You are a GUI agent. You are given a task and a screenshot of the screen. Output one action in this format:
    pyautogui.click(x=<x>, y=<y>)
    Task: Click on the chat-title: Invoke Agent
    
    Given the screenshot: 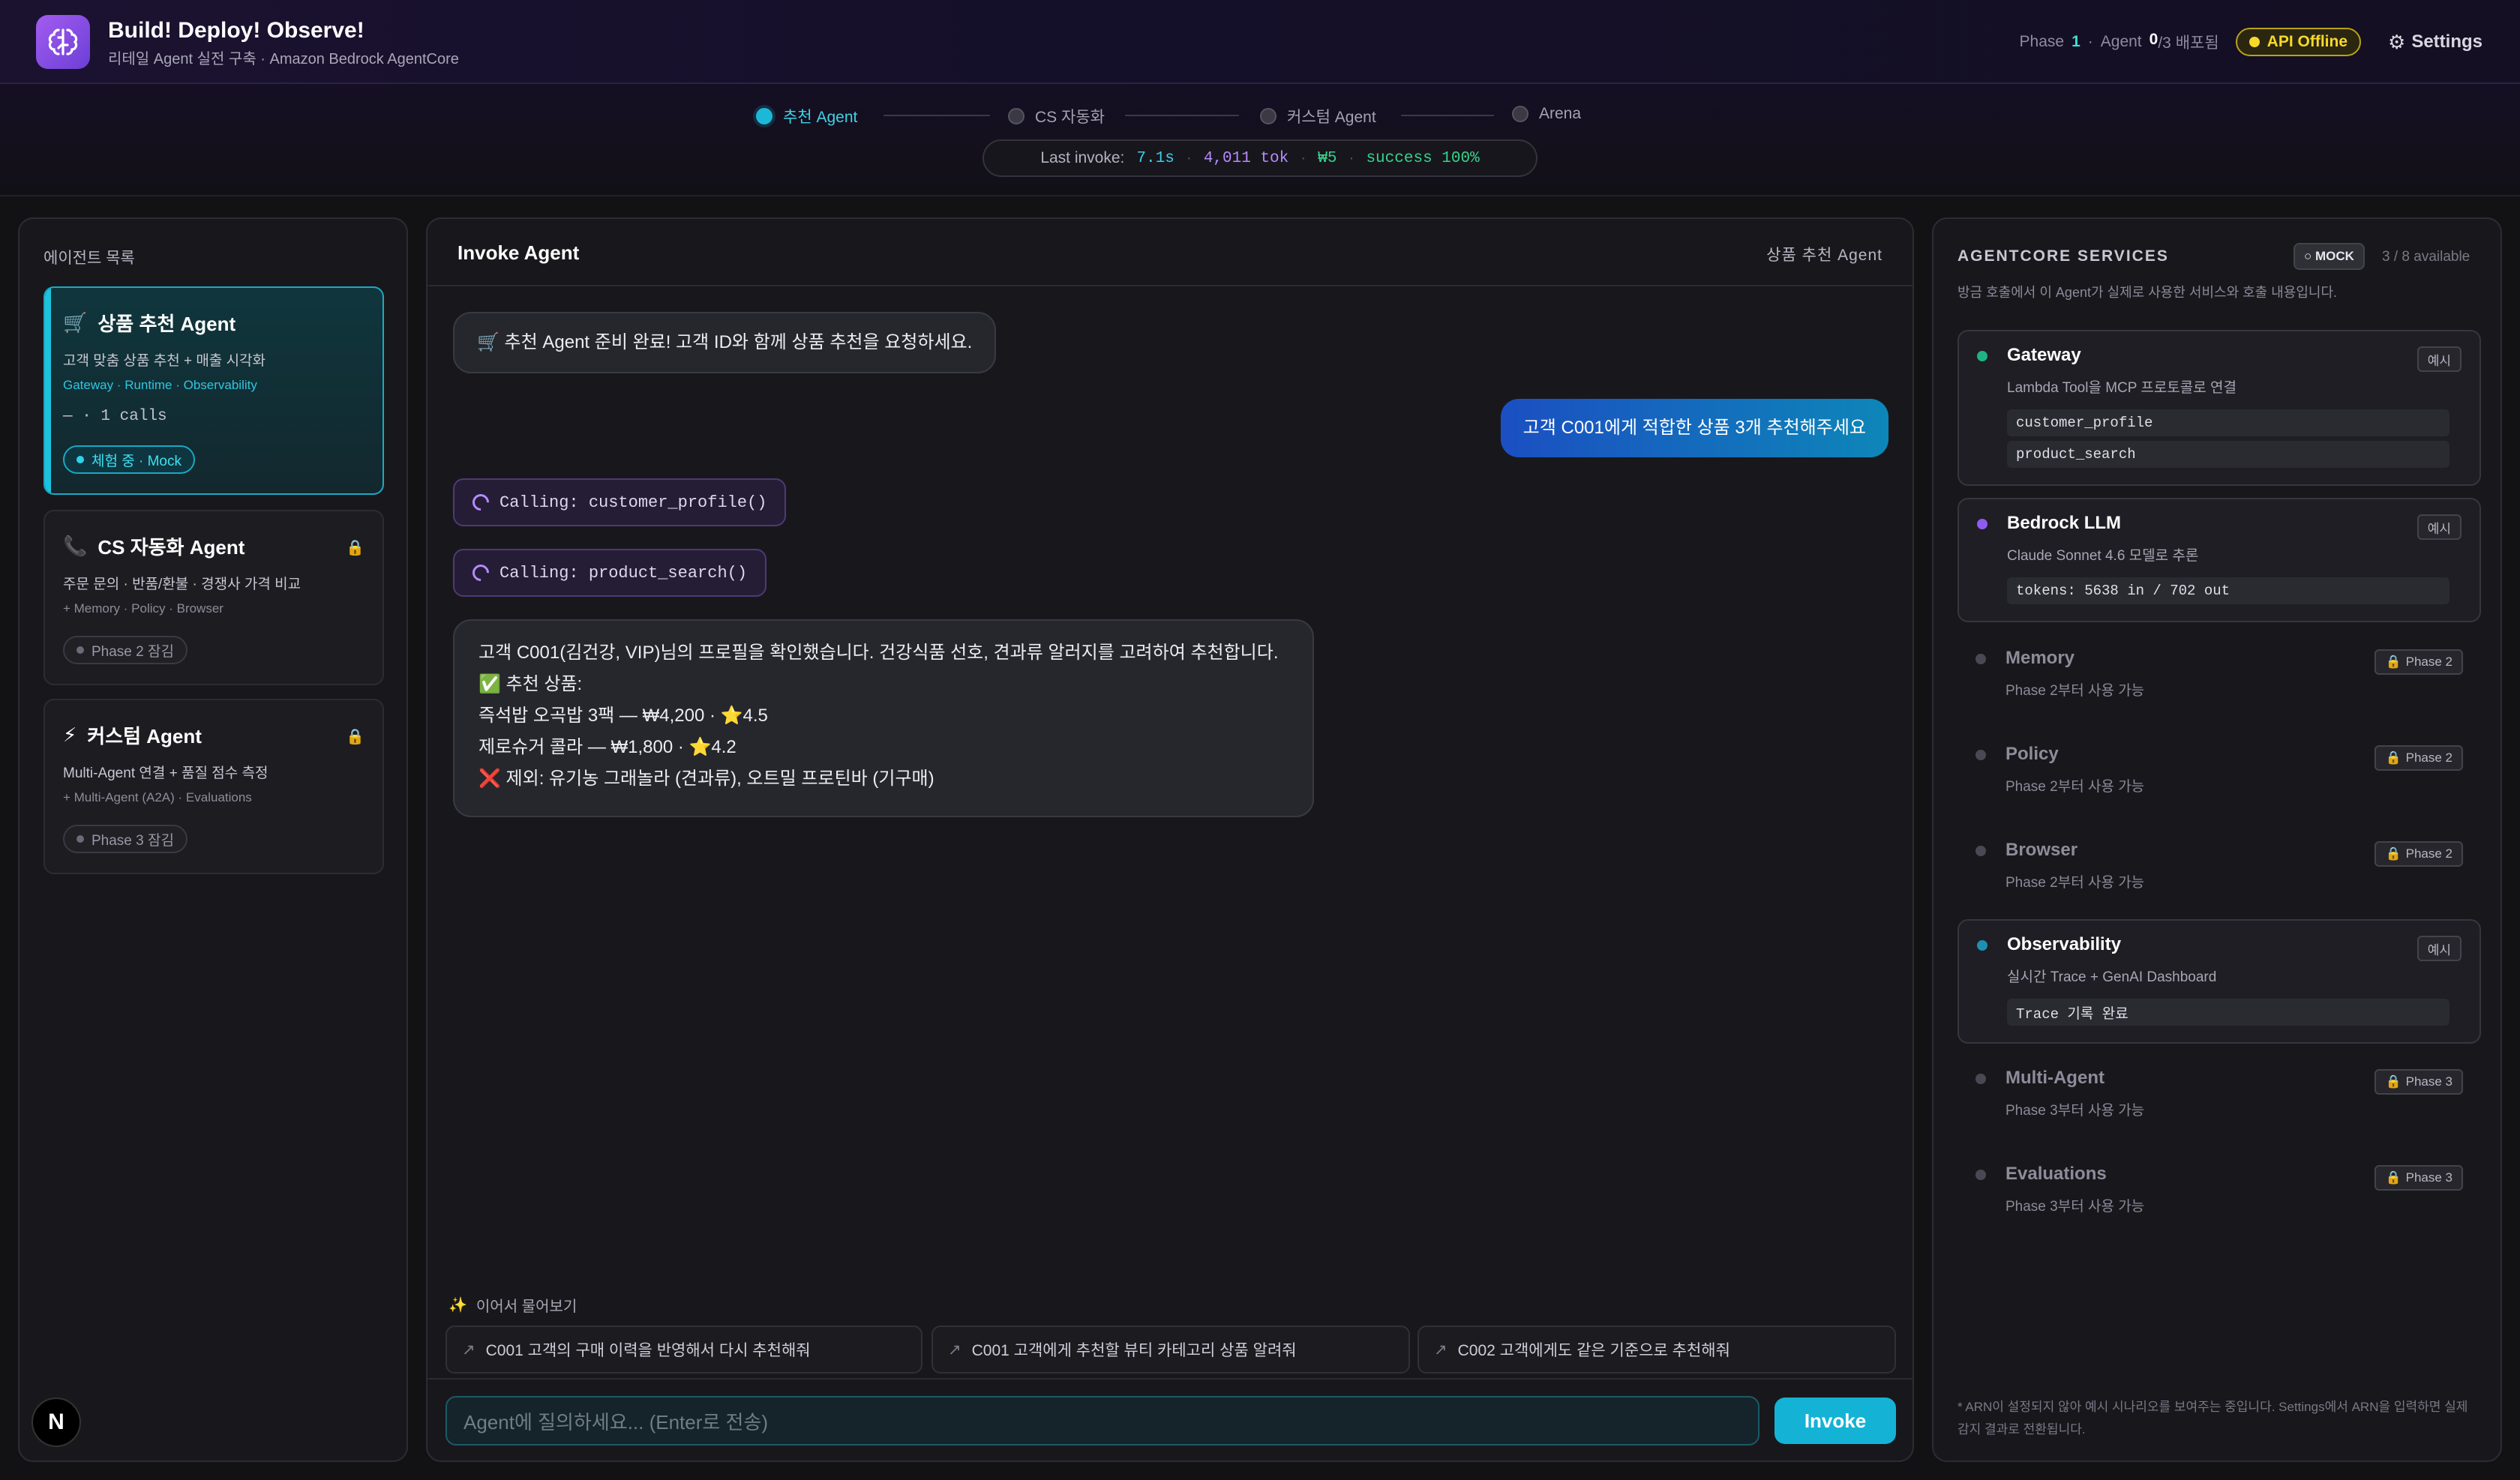 What is the action you would take?
    pyautogui.click(x=519, y=252)
    